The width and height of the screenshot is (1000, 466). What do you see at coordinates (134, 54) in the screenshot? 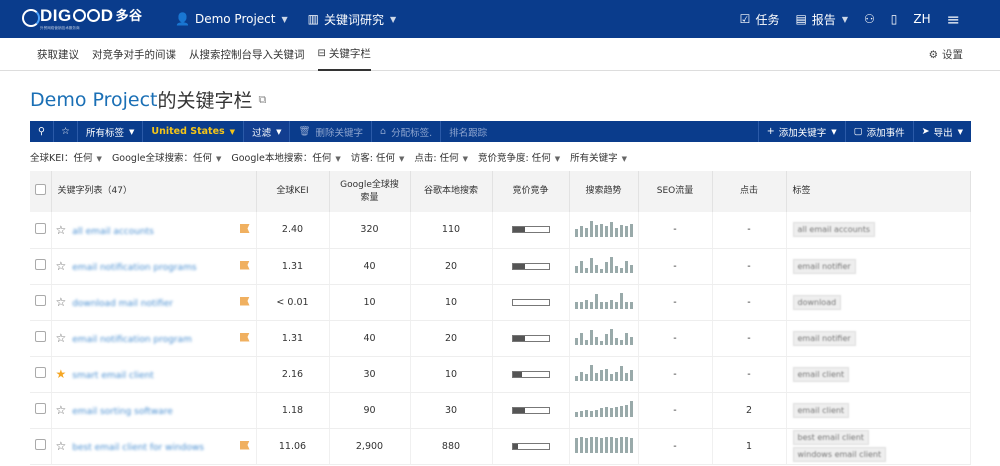
I see `subnav-competitor-spy: 对竞争对手的间谍` at bounding box center [134, 54].